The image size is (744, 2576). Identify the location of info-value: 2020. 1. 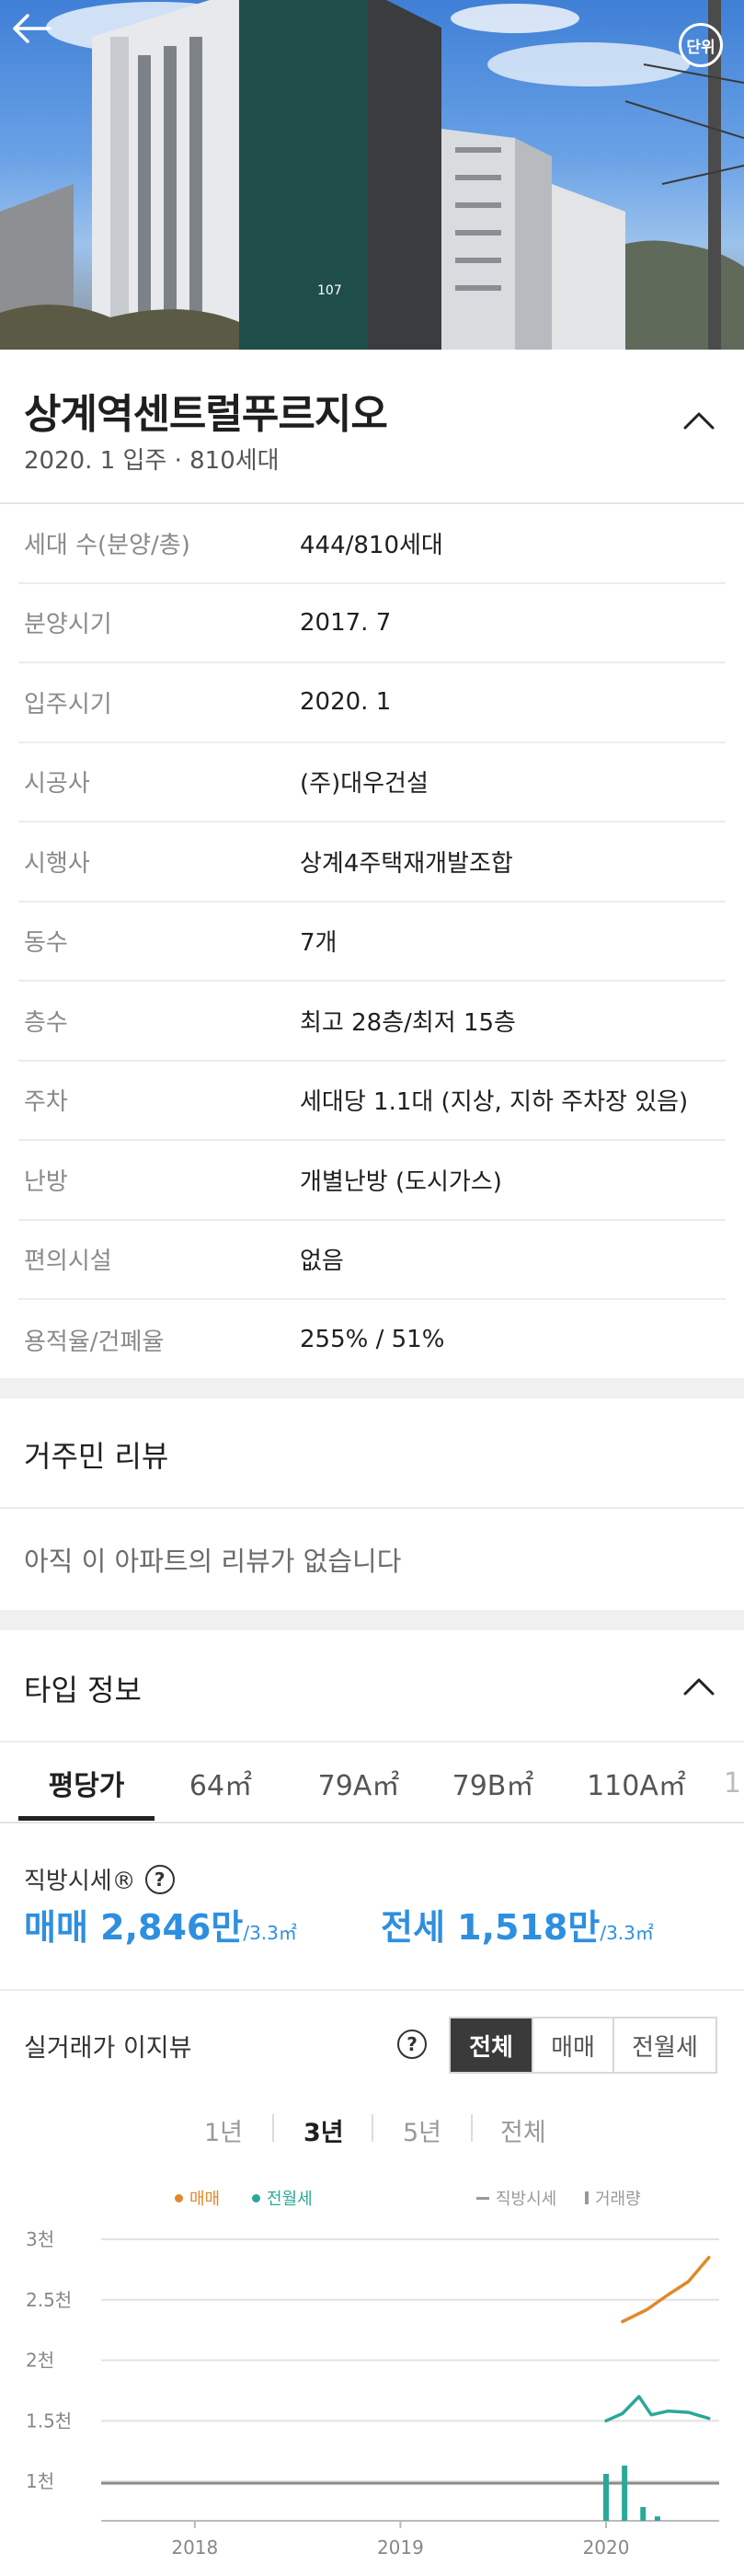
(346, 702).